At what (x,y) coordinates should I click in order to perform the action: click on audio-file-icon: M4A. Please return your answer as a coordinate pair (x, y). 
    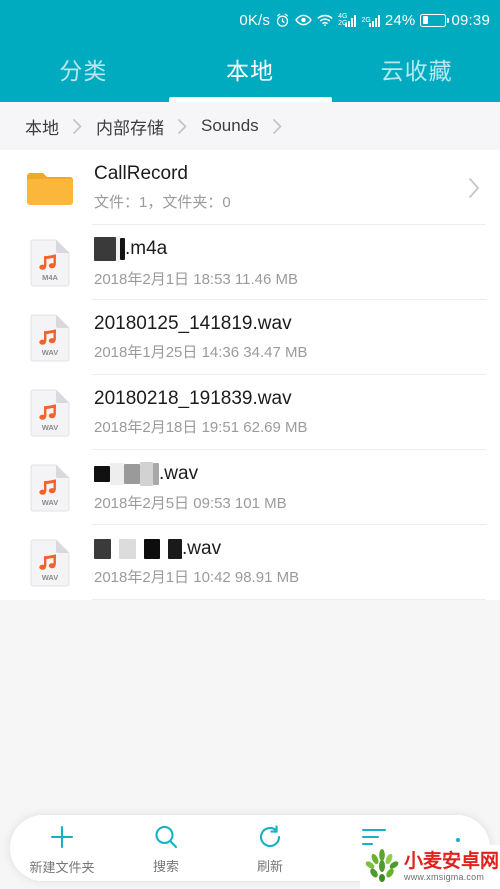
    Looking at the image, I should click on (50, 263).